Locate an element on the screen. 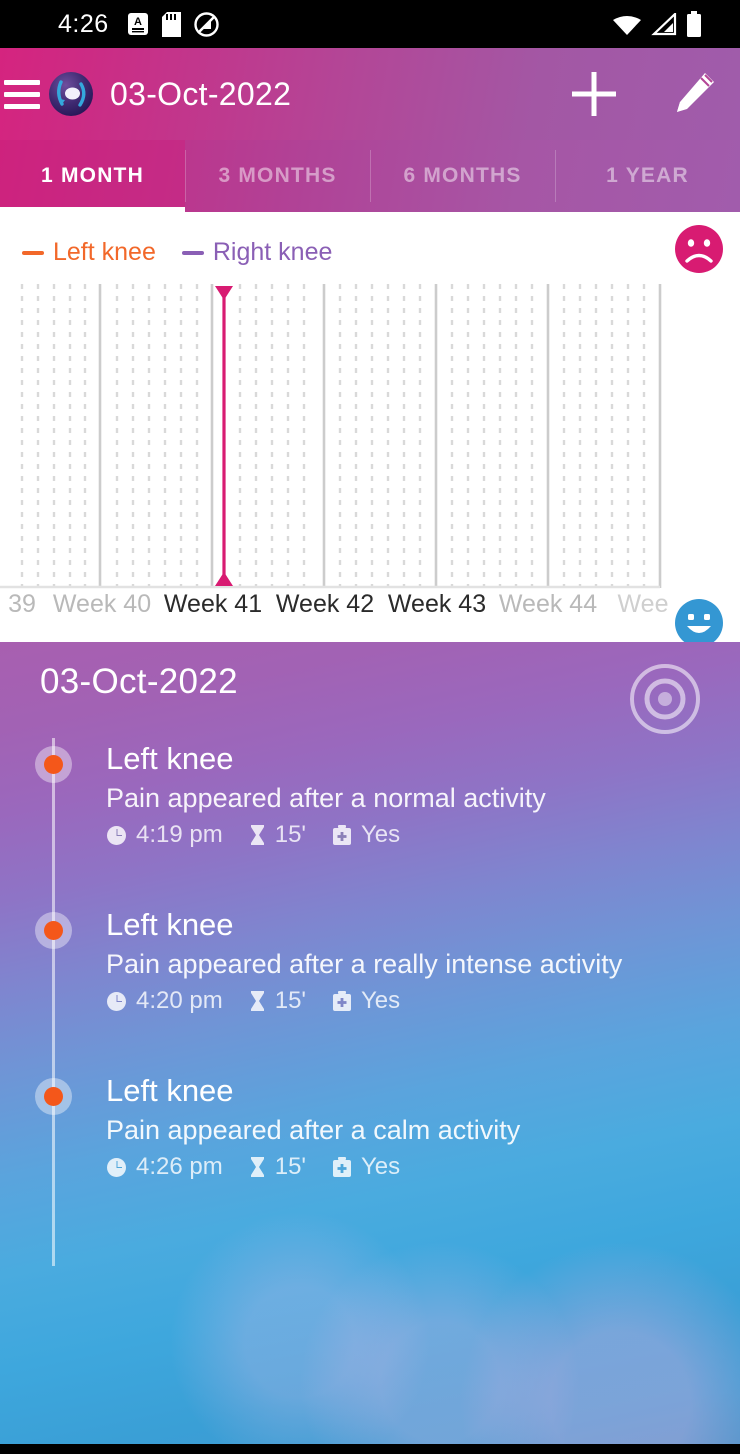 The height and width of the screenshot is (1454, 740). legend-swatch-right-knee is located at coordinates (192, 252).